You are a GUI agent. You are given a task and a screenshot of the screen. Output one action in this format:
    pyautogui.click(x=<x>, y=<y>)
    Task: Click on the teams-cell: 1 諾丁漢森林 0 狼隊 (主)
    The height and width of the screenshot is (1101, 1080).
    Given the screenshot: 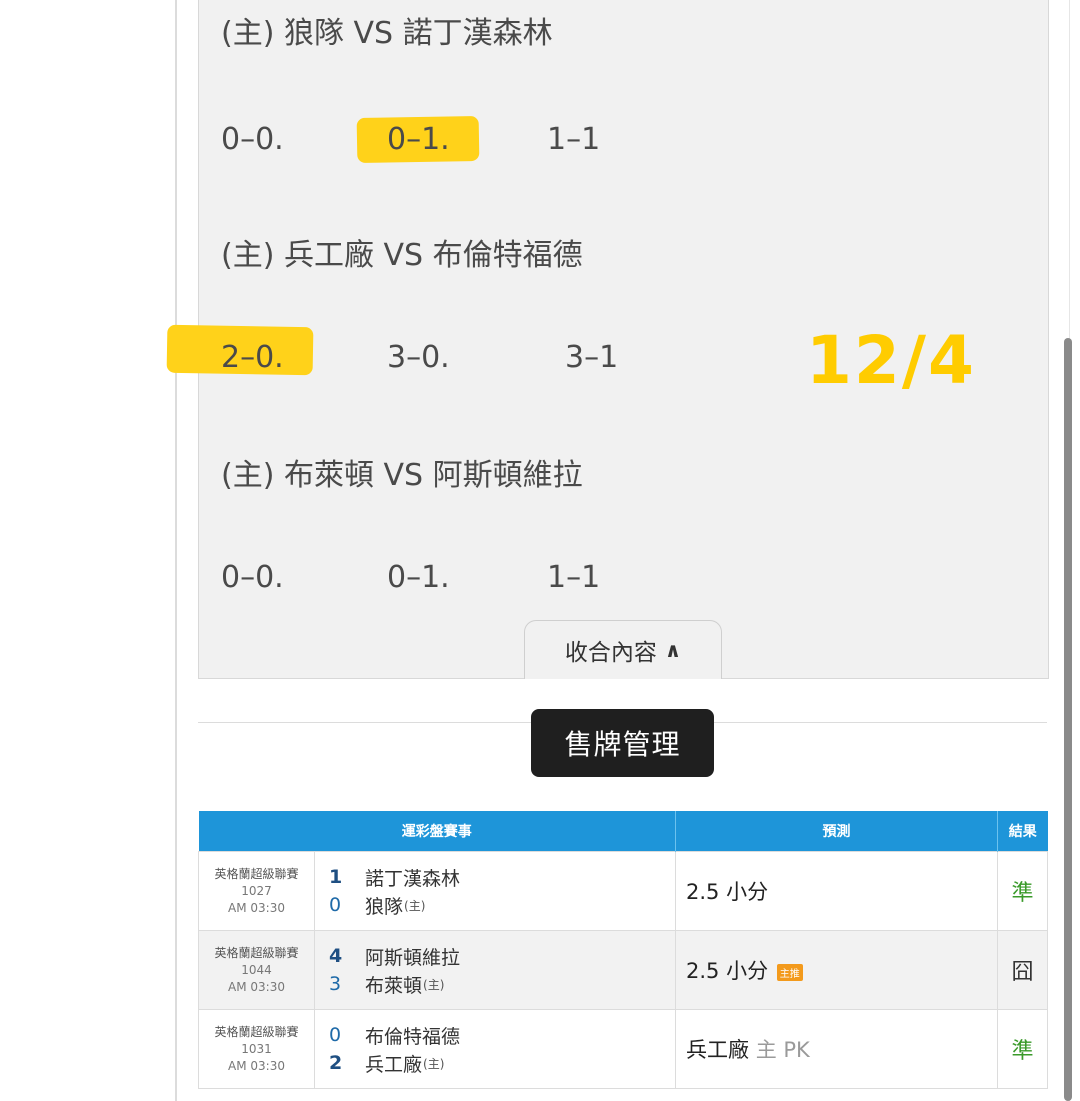 What is the action you would take?
    pyautogui.click(x=495, y=891)
    